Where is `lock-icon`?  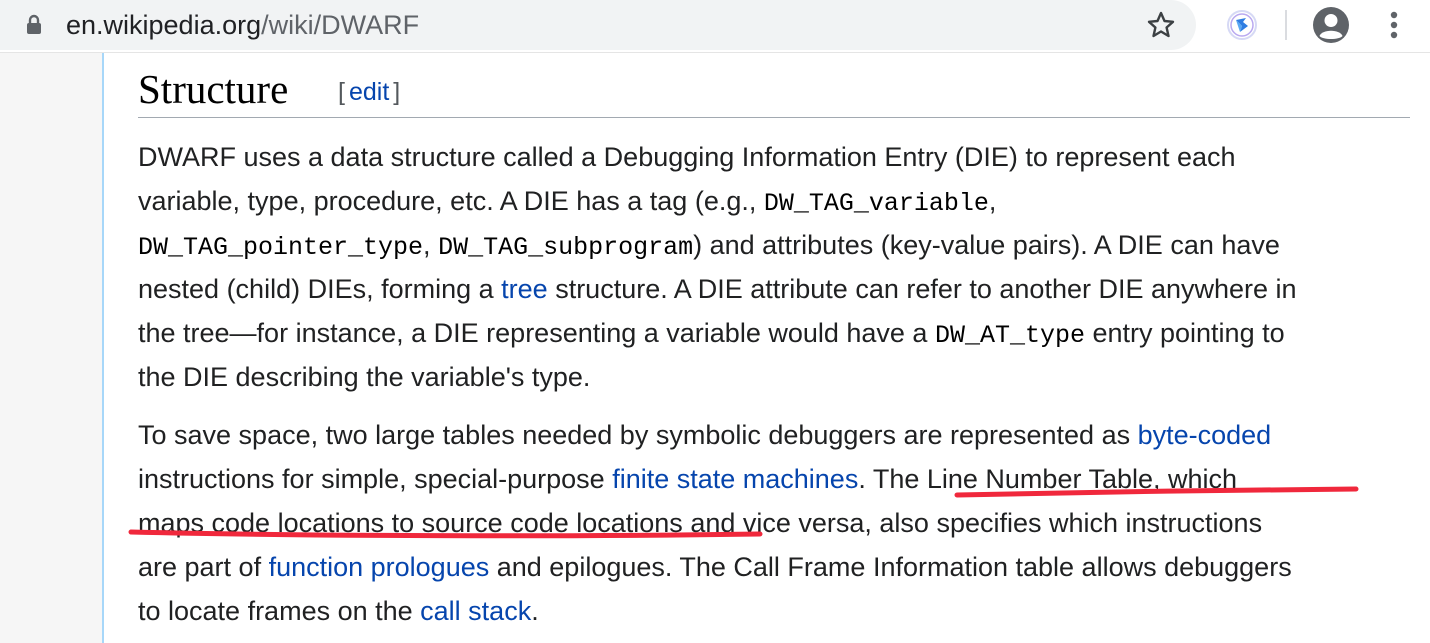 lock-icon is located at coordinates (34, 25).